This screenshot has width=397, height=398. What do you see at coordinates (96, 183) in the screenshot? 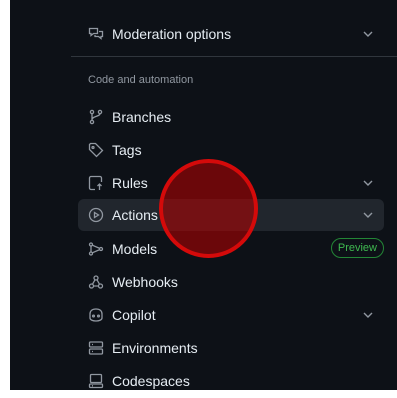
I see `repo-push-icon` at bounding box center [96, 183].